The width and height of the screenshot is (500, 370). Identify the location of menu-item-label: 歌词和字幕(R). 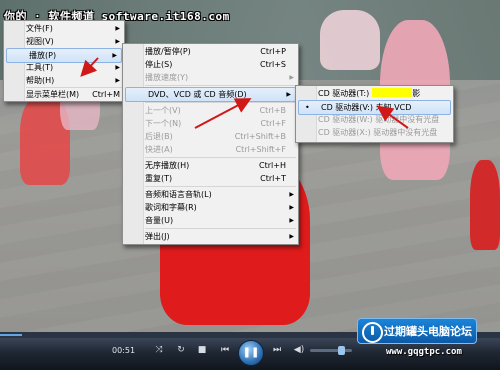
(171, 207).